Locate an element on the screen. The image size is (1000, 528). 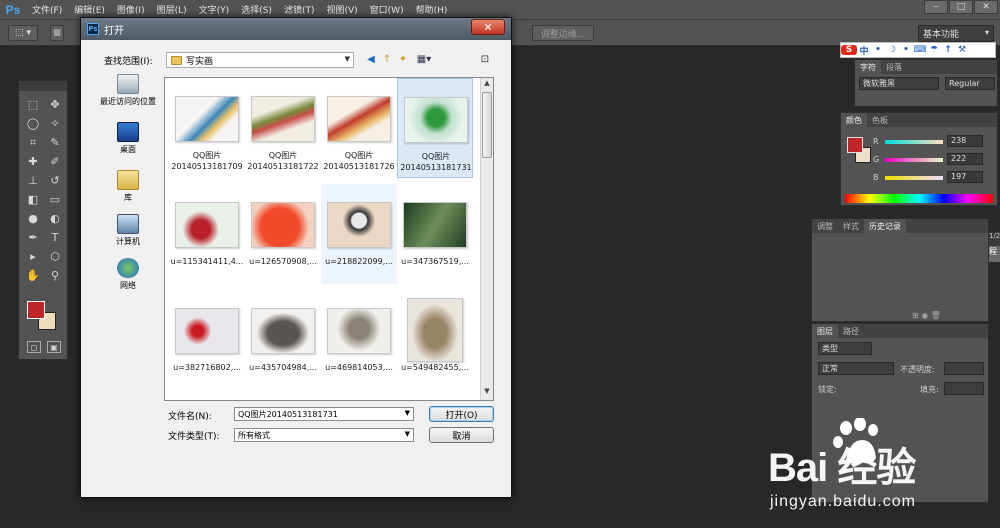
healing-brush-icon: ✚ is located at coordinates (33, 161).